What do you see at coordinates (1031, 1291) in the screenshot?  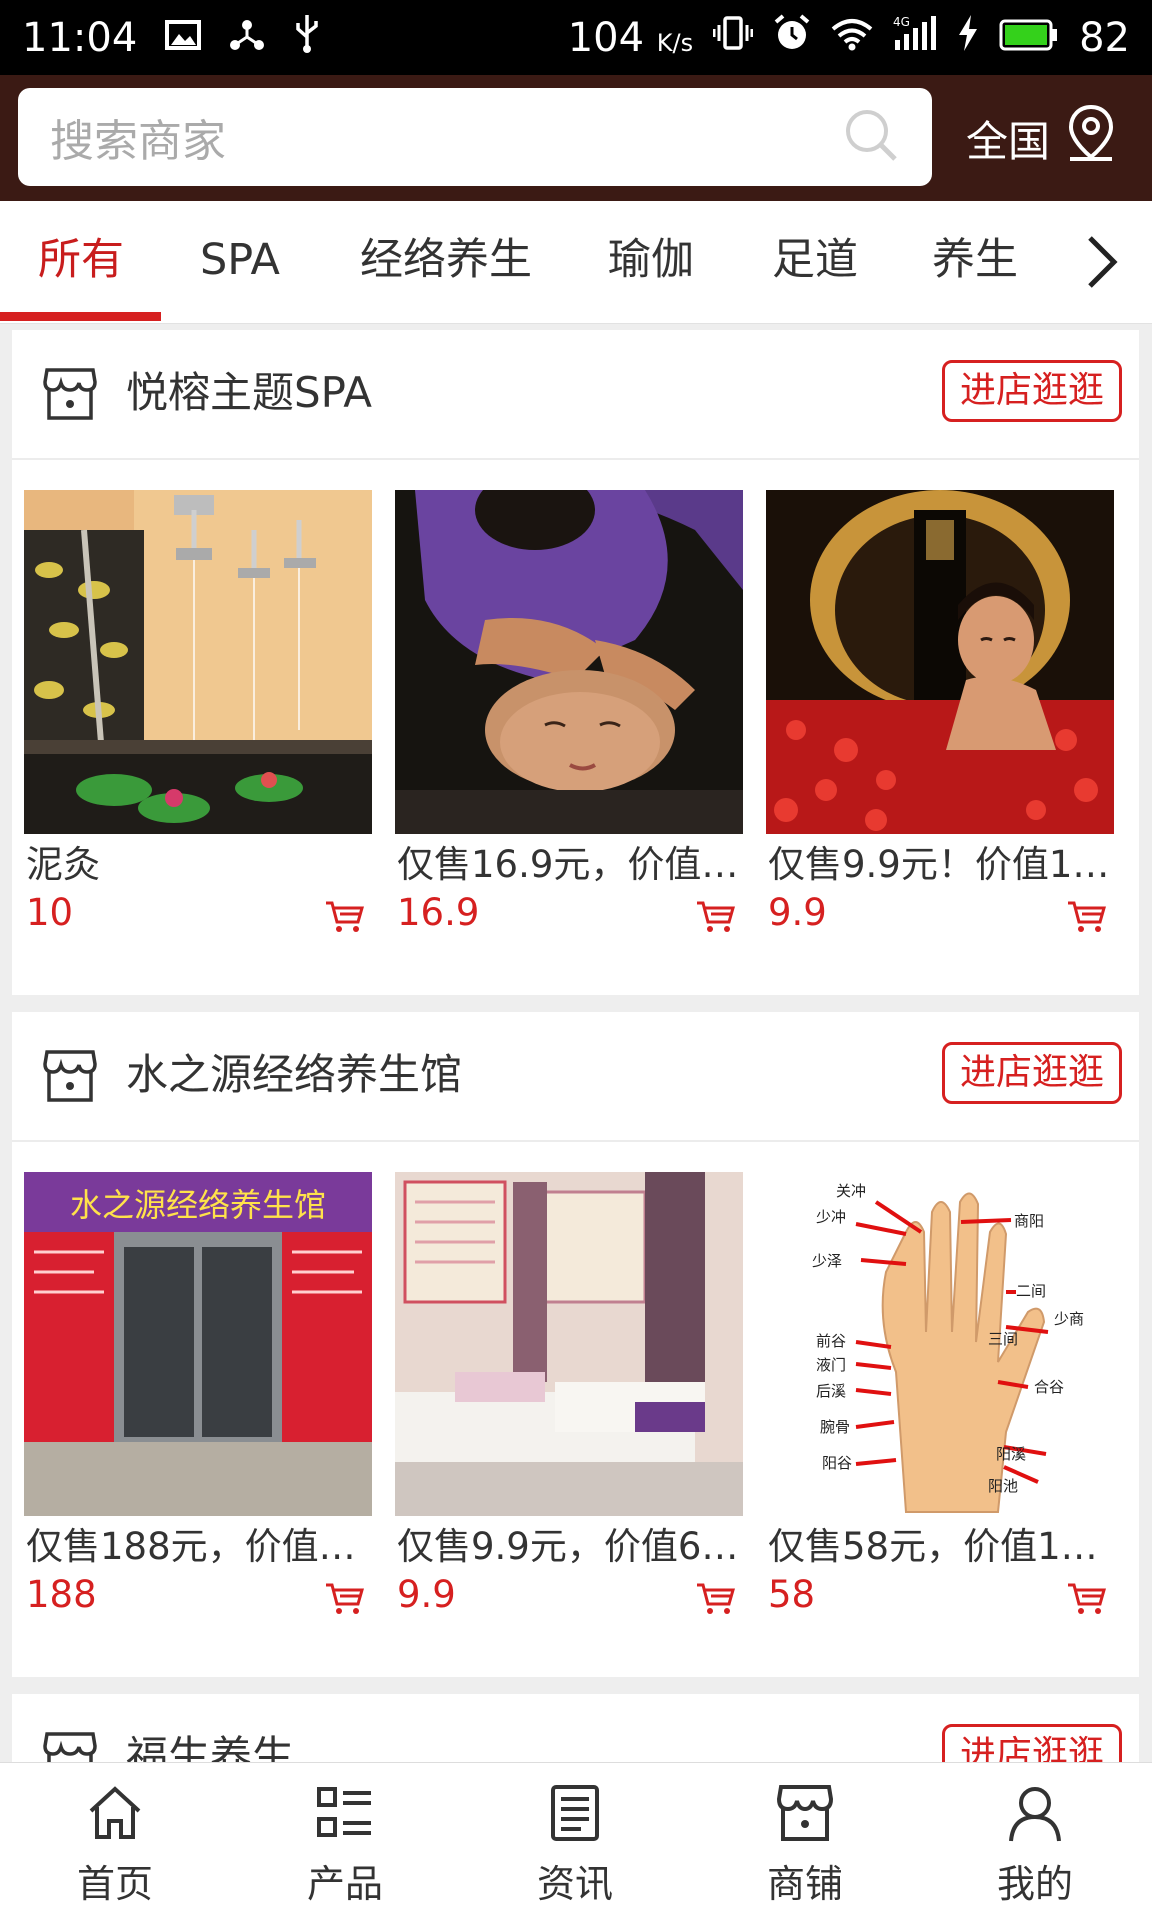 I see `svg-text: 二间` at bounding box center [1031, 1291].